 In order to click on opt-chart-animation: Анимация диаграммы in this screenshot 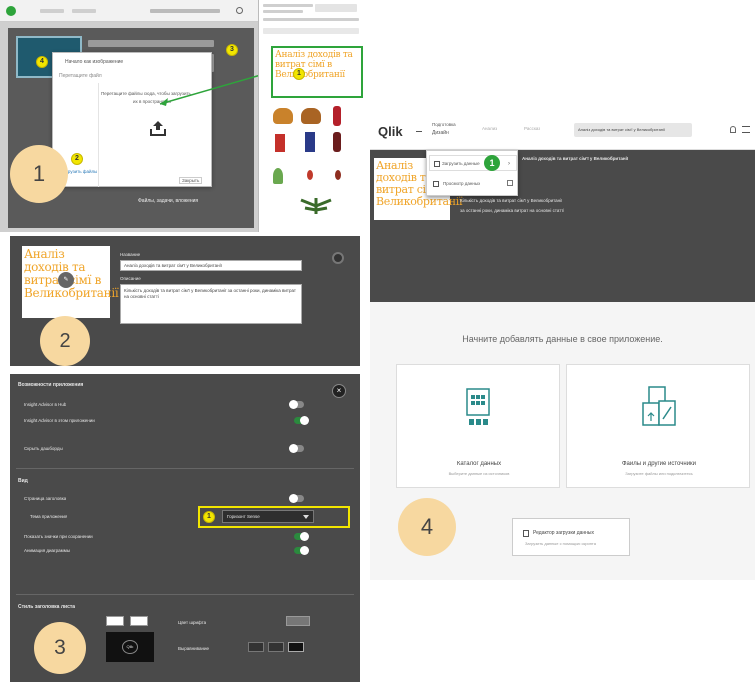, I will do `click(47, 550)`.